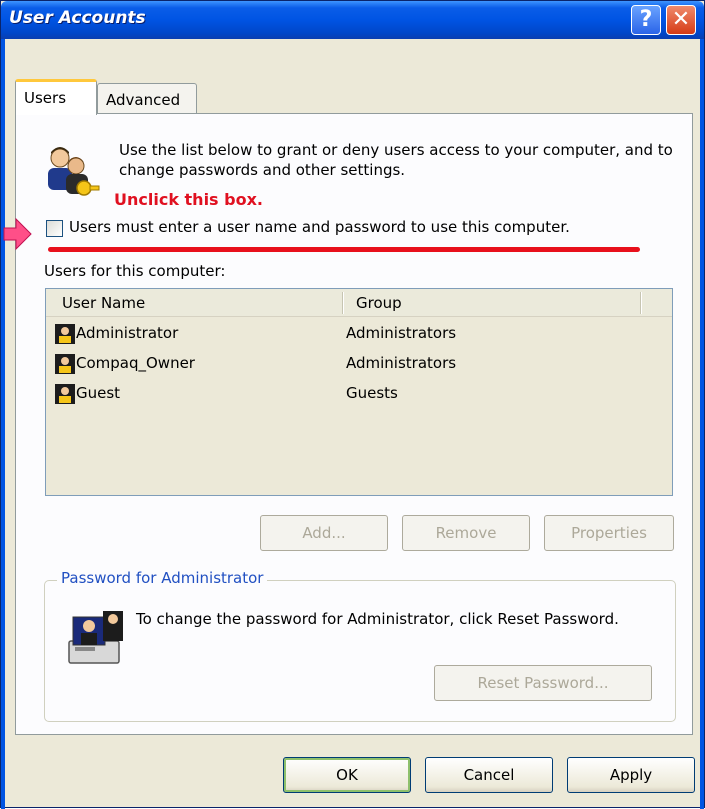 The image size is (705, 809). I want to click on remove-button: Remove, so click(466, 533).